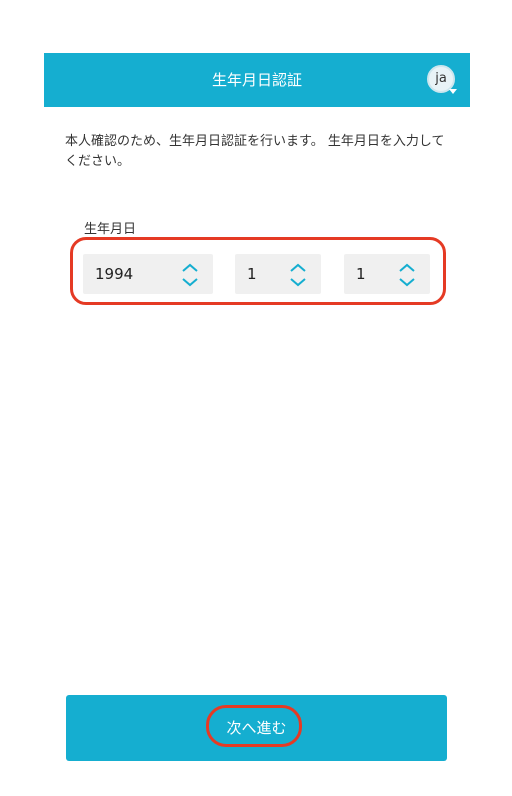 This screenshot has width=512, height=796. I want to click on caret-down-icon, so click(453, 91).